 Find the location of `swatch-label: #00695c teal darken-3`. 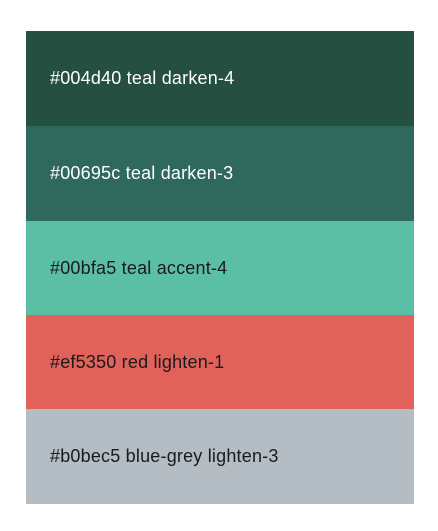

swatch-label: #00695c teal darken-3 is located at coordinates (142, 173).